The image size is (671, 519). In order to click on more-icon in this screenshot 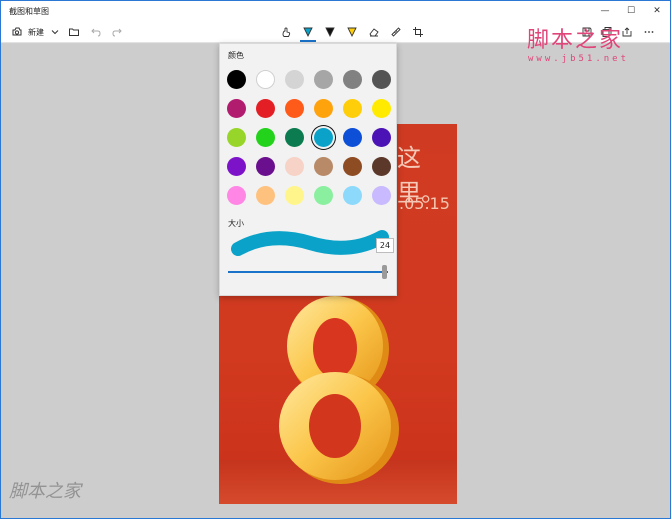, I will do `click(649, 32)`.